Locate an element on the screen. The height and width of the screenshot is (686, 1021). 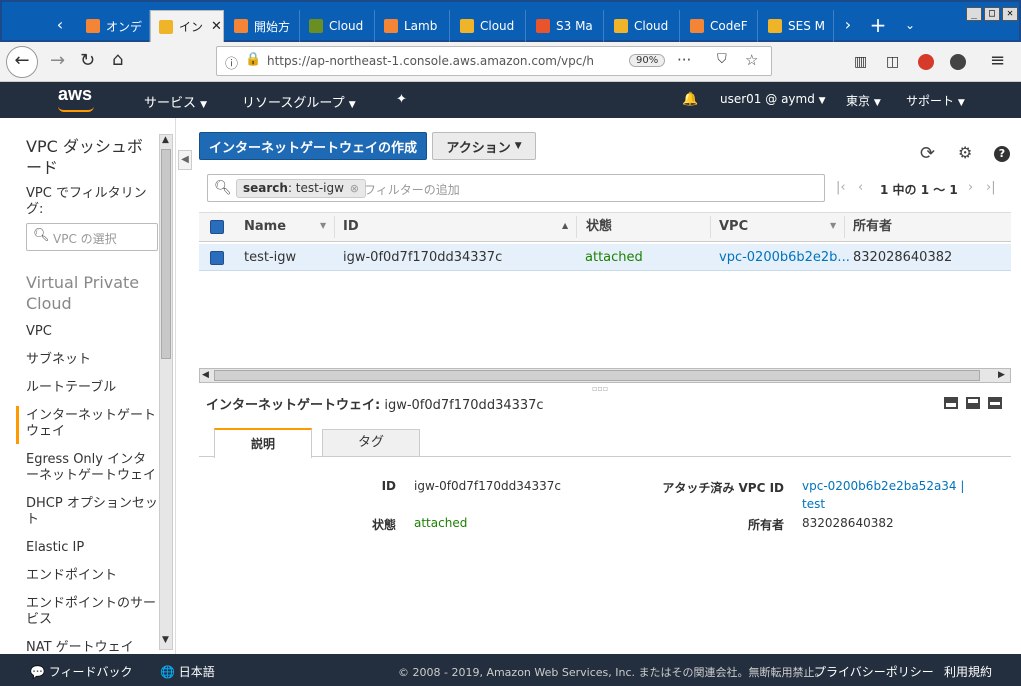
sidebar-item-internet-gateways: インターネットゲートウェイ is located at coordinates (92, 424).